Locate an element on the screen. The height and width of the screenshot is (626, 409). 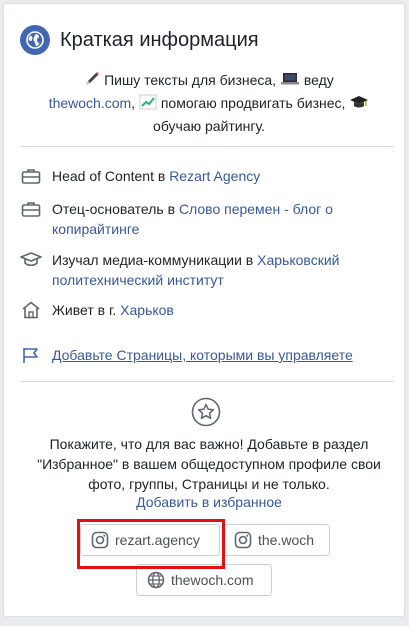
info-row-location: Живет в г. Харьков is located at coordinates (207, 310).